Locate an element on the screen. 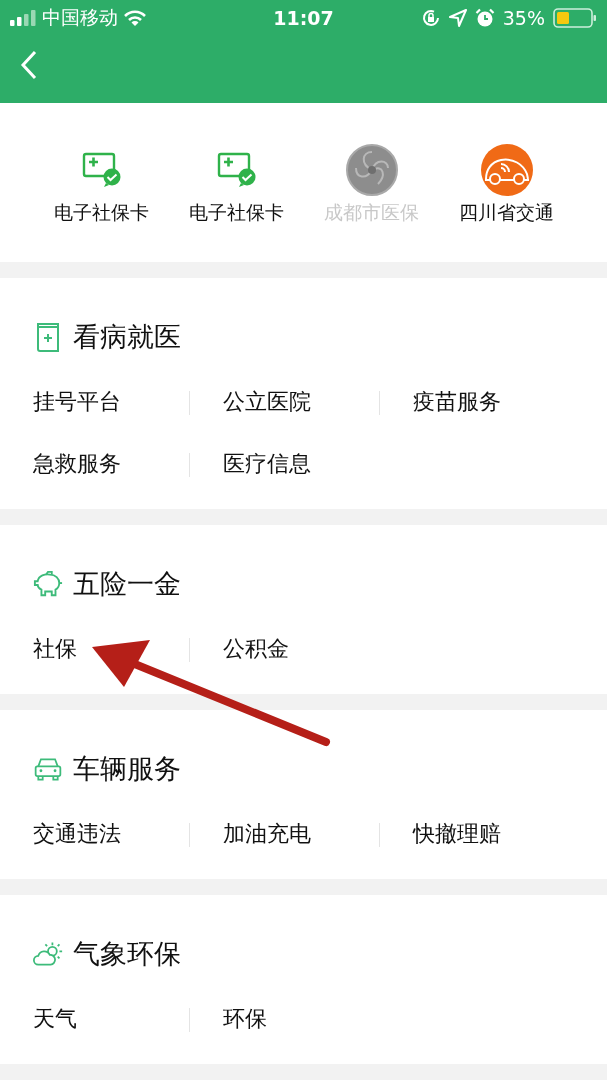 The height and width of the screenshot is (1080, 607). service-link: 公积金 is located at coordinates (256, 649).